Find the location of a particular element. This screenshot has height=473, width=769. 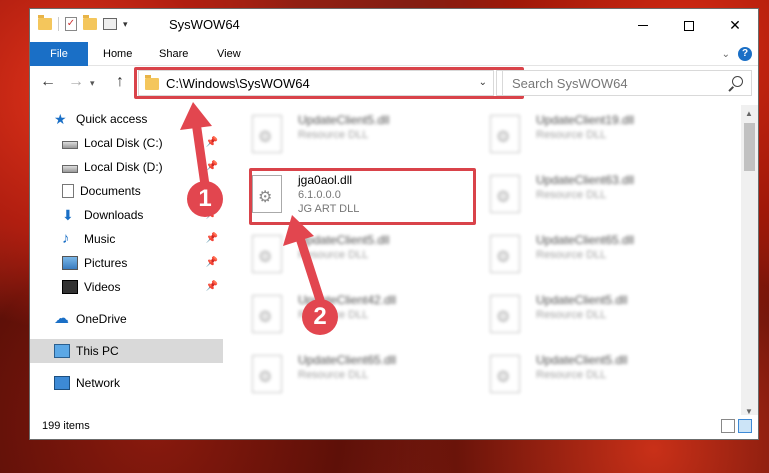

music-icon: ♪ is located at coordinates (66, 238).